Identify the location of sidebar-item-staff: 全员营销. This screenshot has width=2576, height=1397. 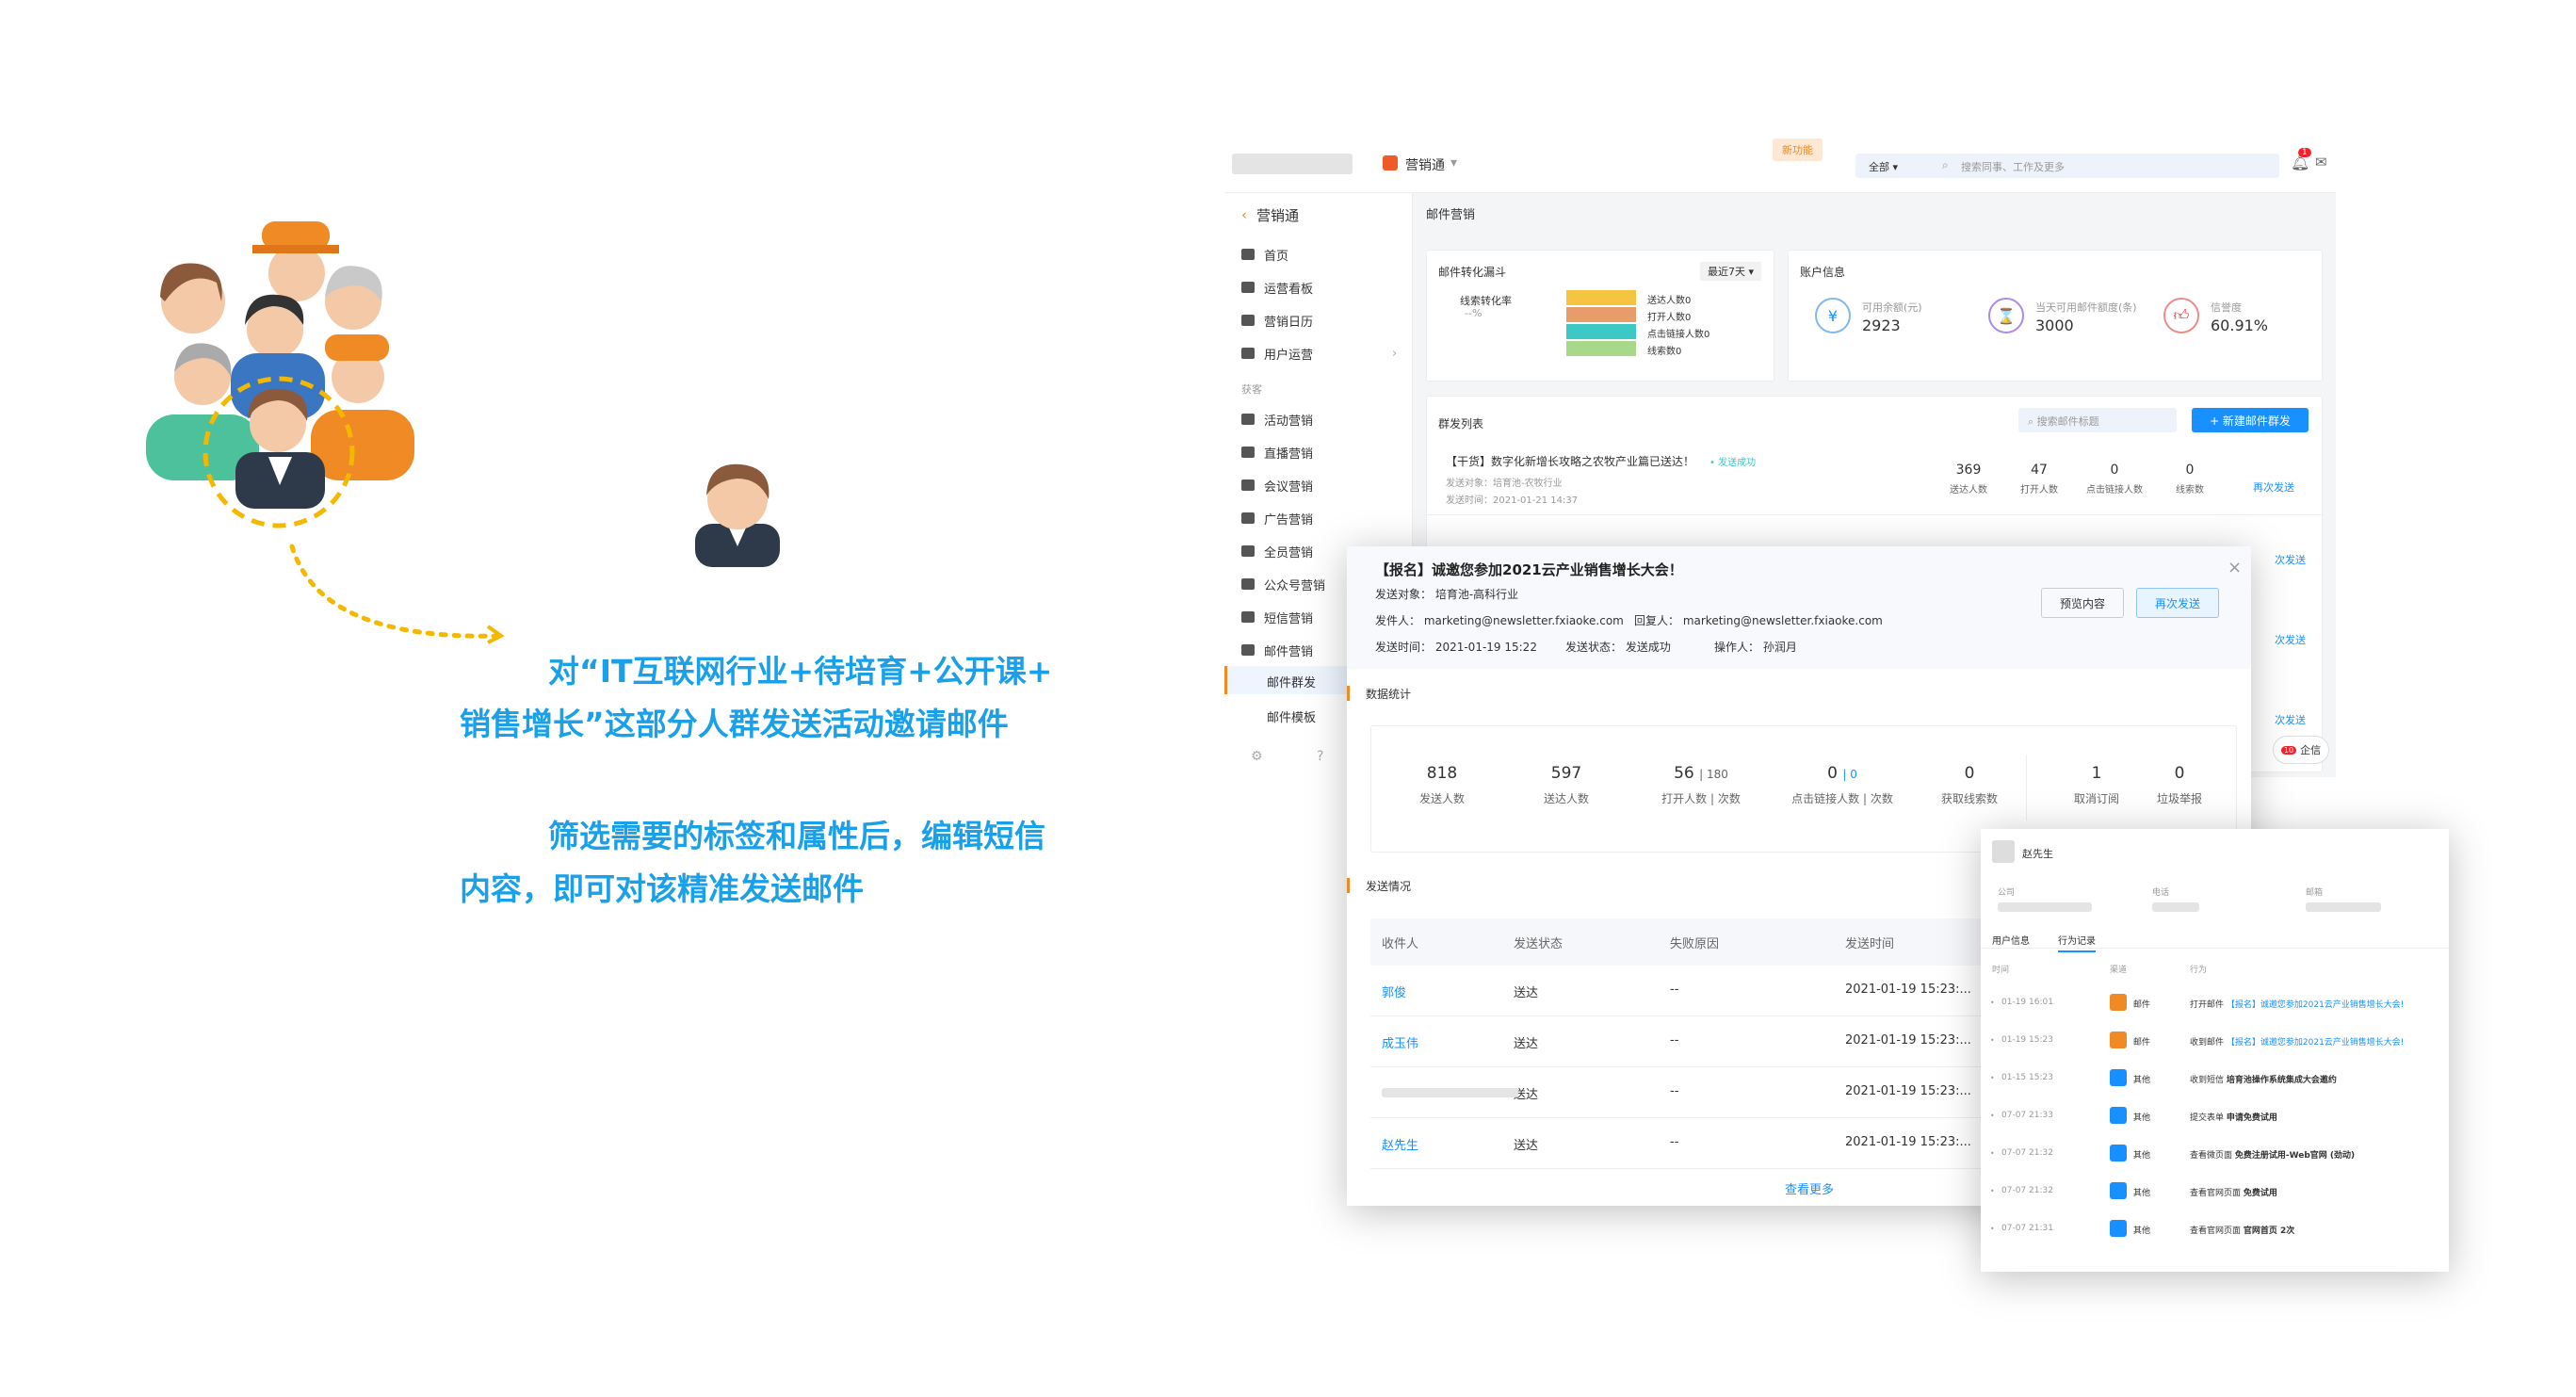
(1277, 551).